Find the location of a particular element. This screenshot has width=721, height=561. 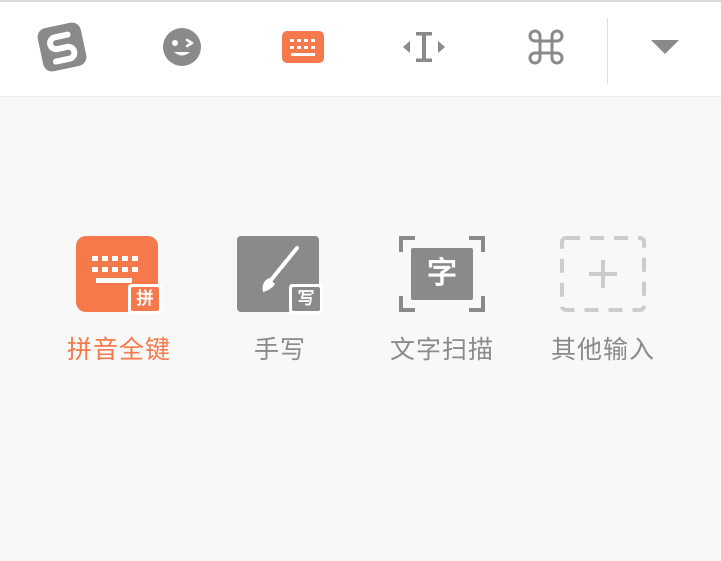

handwriting-badge-text: 写 is located at coordinates (306, 299).